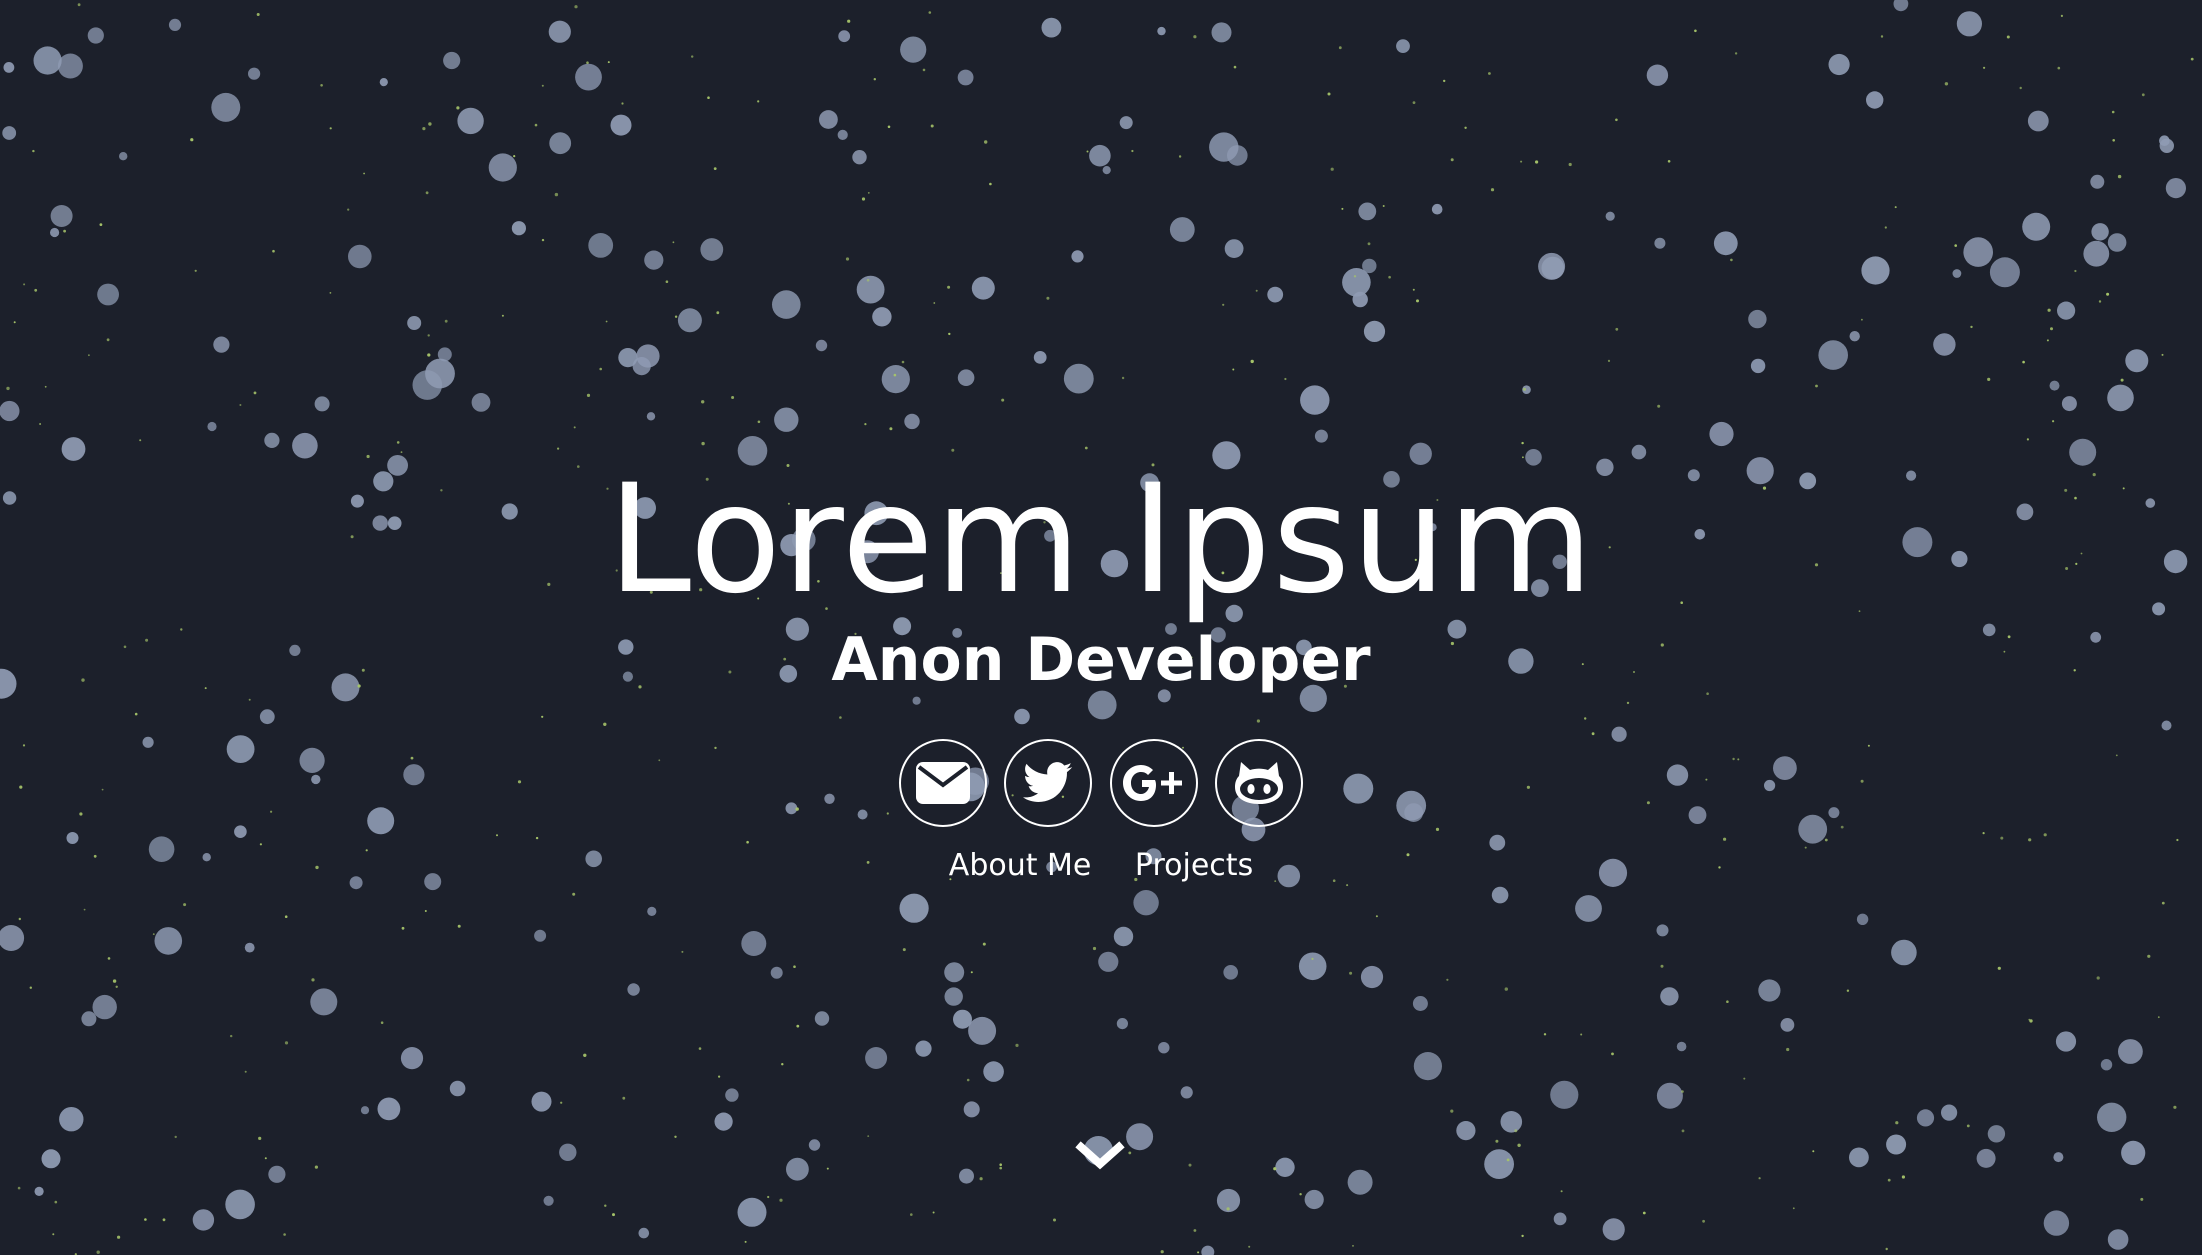 Image resolution: width=2202 pixels, height=1255 pixels. What do you see at coordinates (1101, 660) in the screenshot?
I see `hero-subtitle: Anon Developer` at bounding box center [1101, 660].